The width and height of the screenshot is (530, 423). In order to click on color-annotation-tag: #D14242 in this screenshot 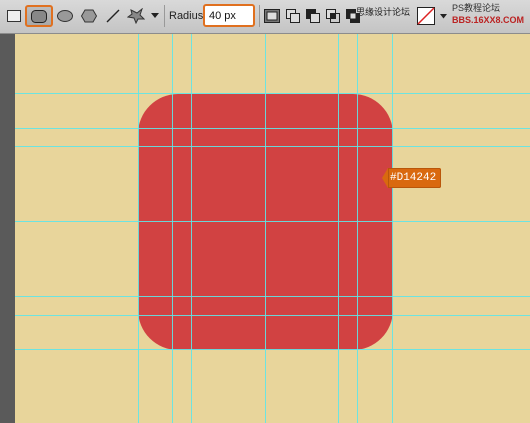, I will do `click(412, 178)`.